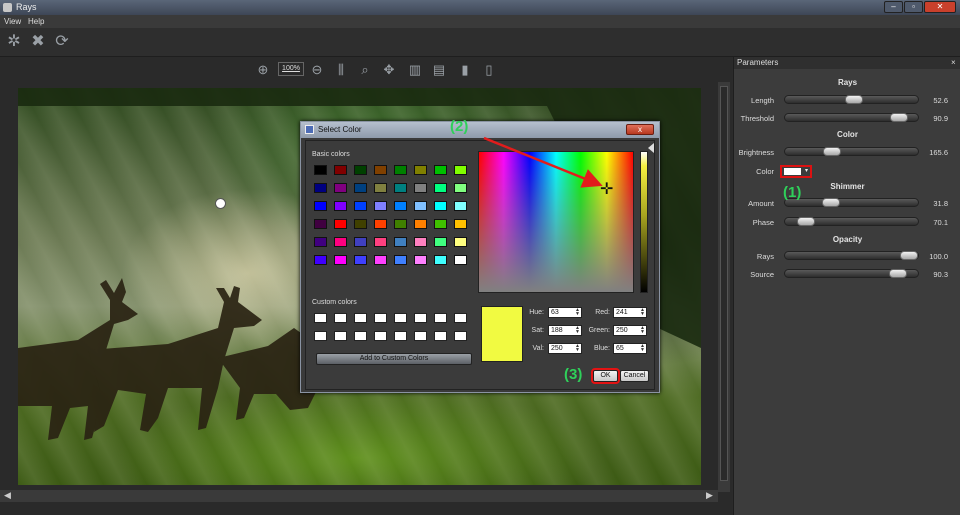 The height and width of the screenshot is (515, 960). I want to click on vertical-scrollbar, so click(724, 287).